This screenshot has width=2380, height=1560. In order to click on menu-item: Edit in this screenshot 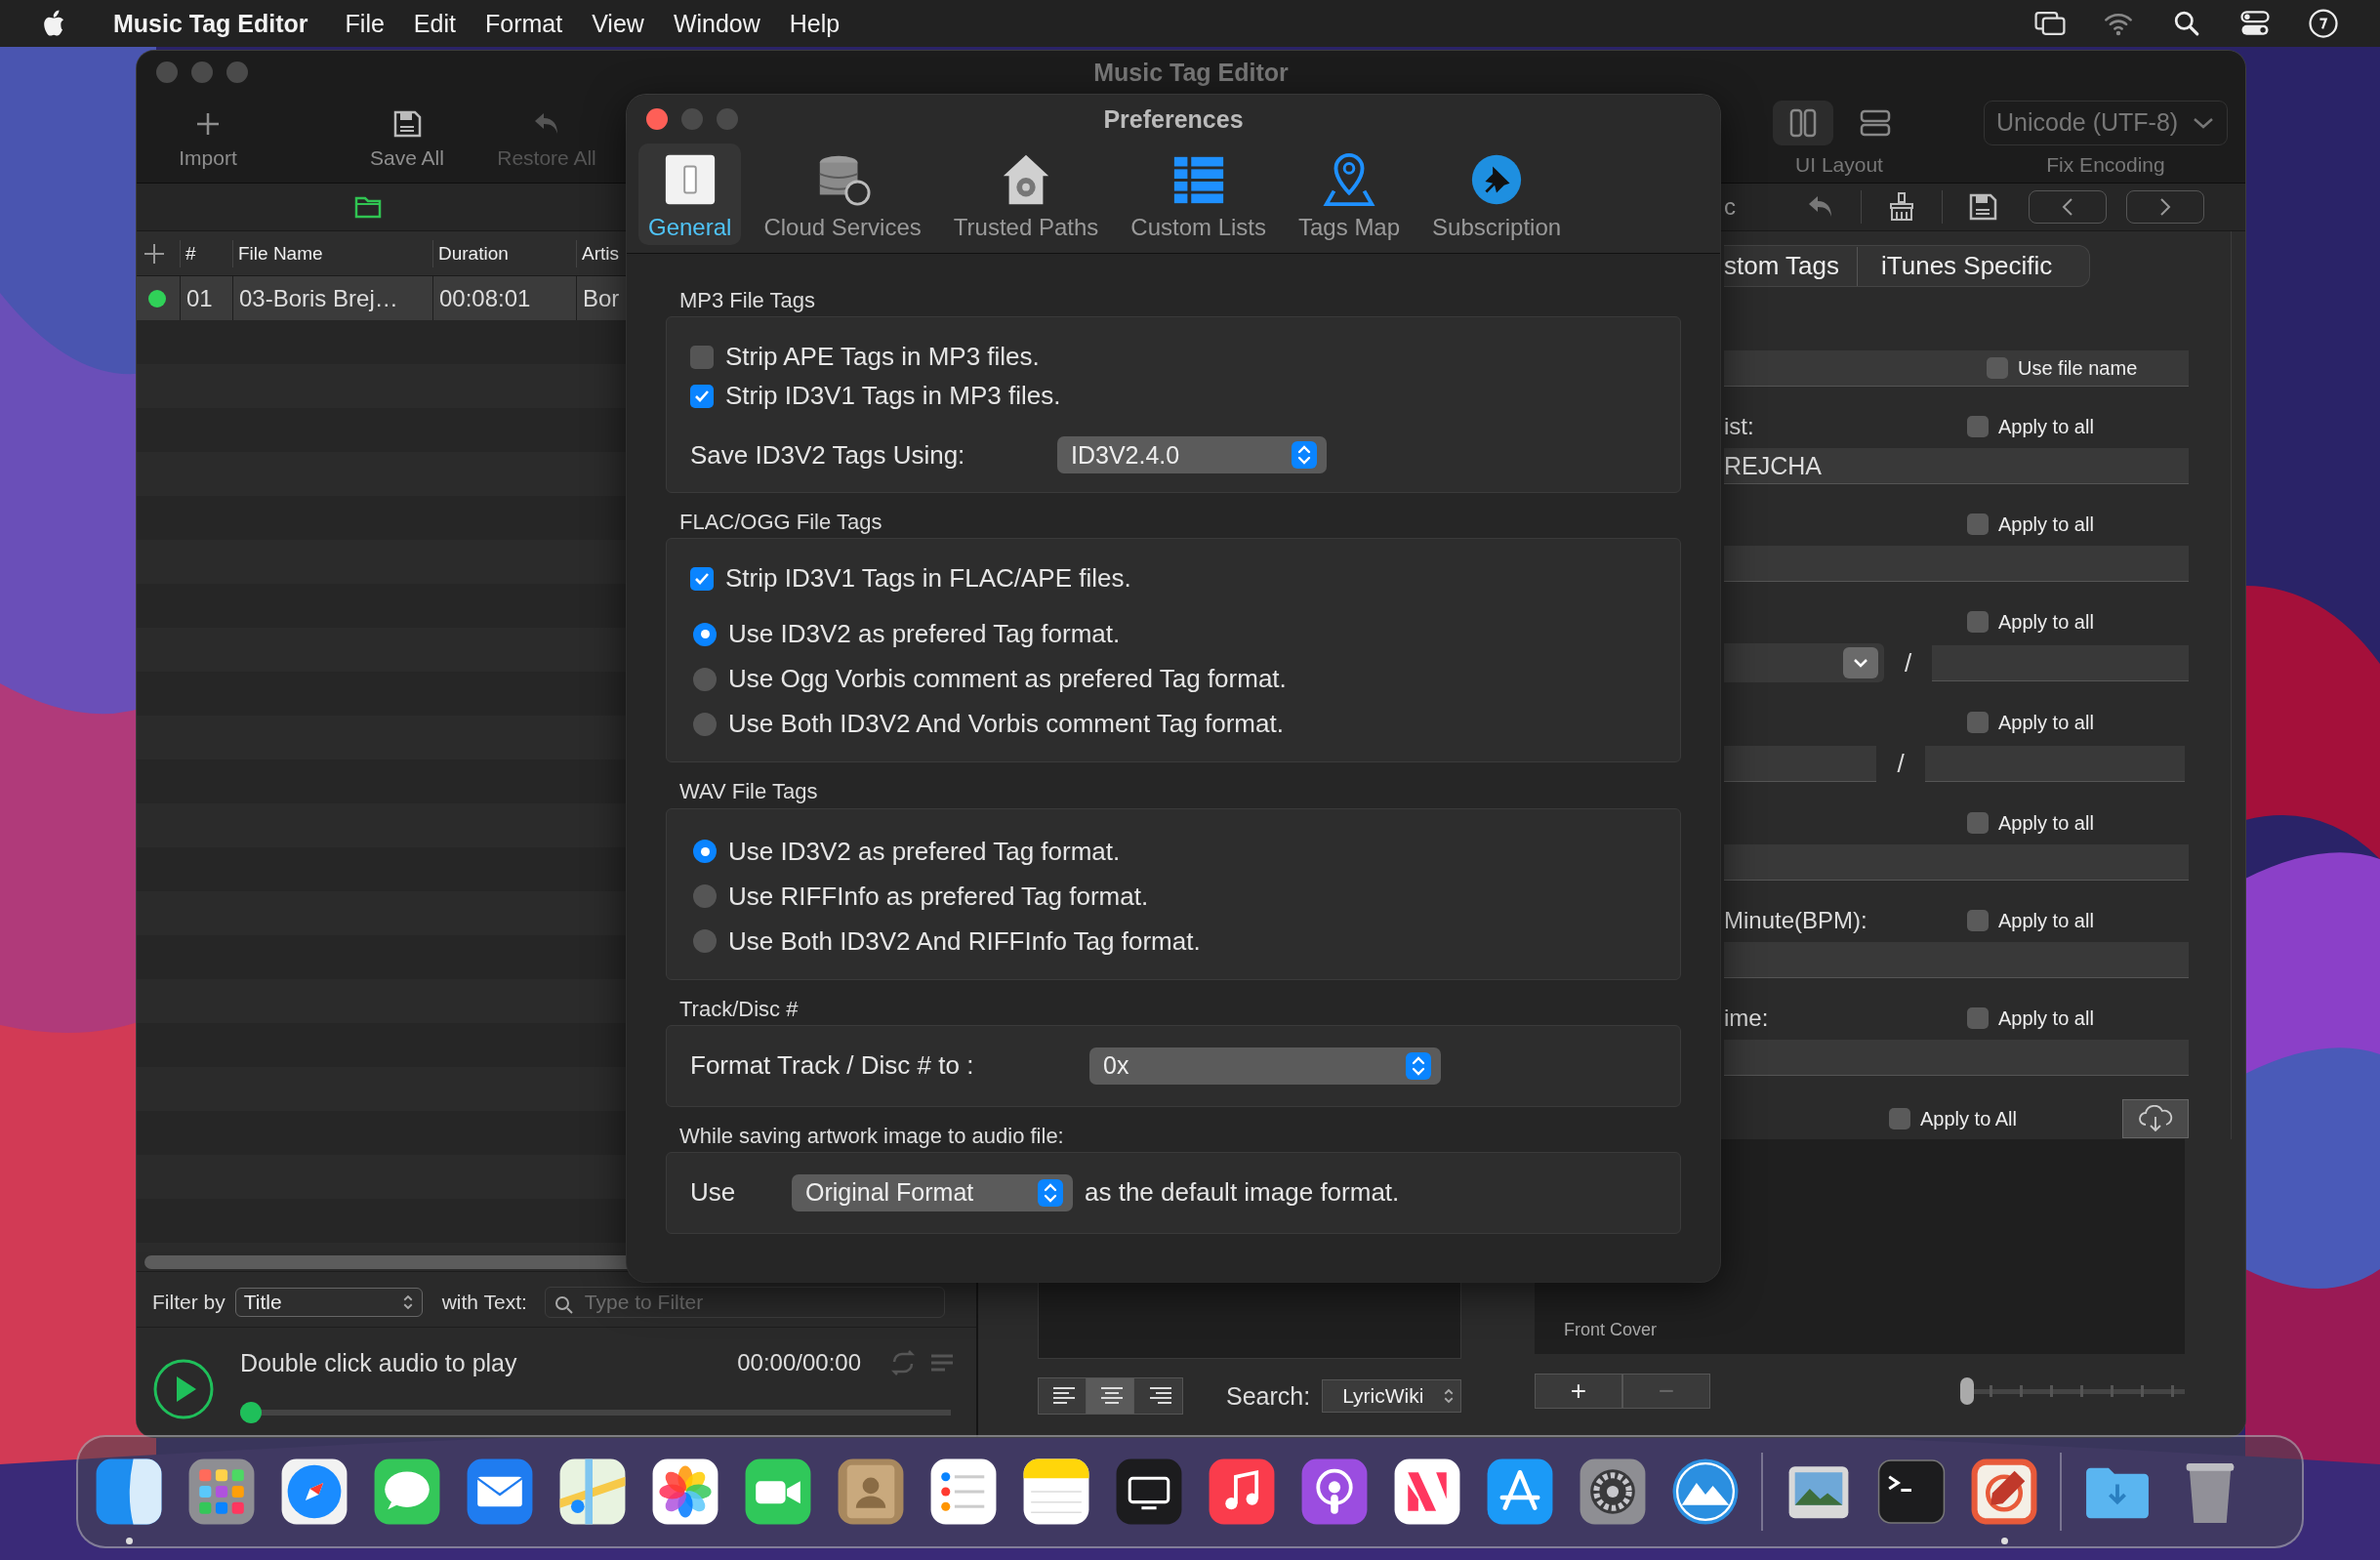, I will do `click(434, 23)`.